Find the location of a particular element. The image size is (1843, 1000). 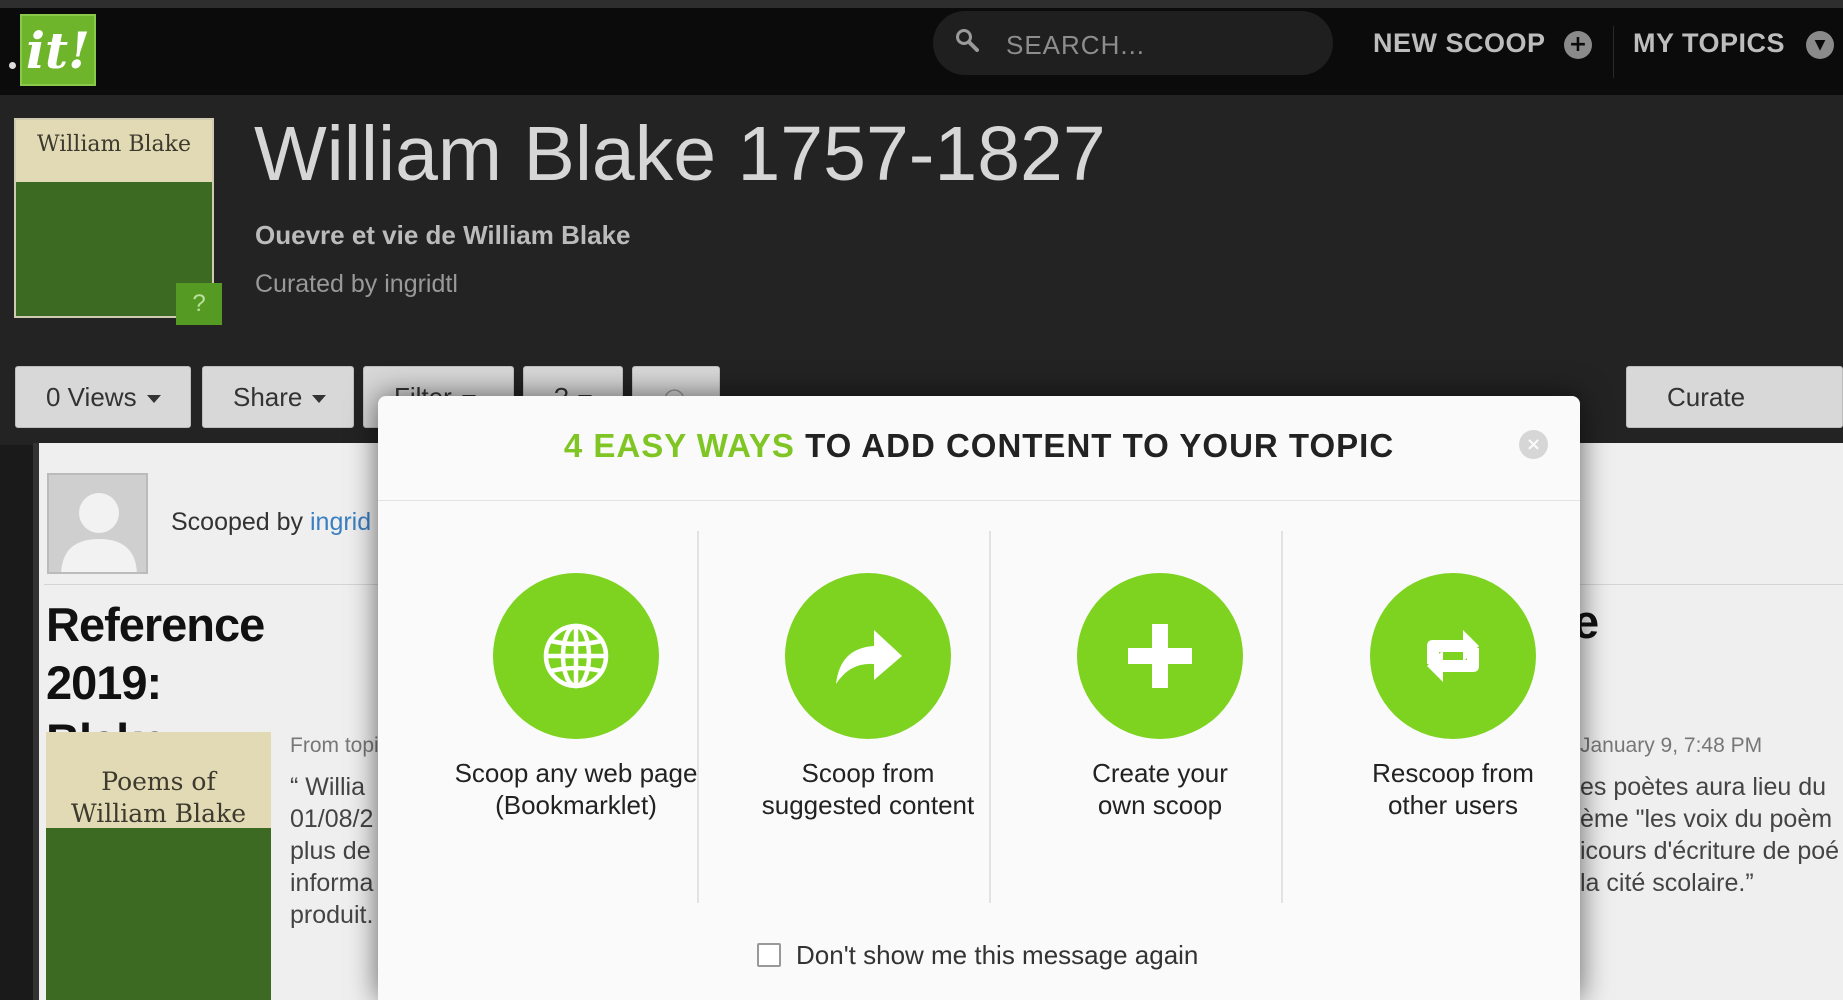

share-label: Share is located at coordinates (268, 397).